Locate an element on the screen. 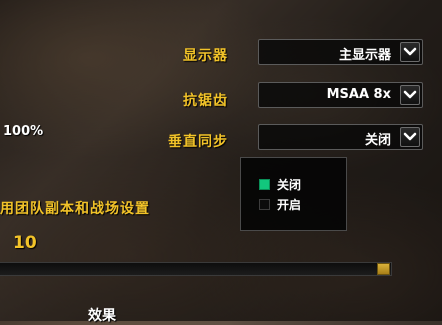  vsync-option-off: 关闭 is located at coordinates (280, 184).